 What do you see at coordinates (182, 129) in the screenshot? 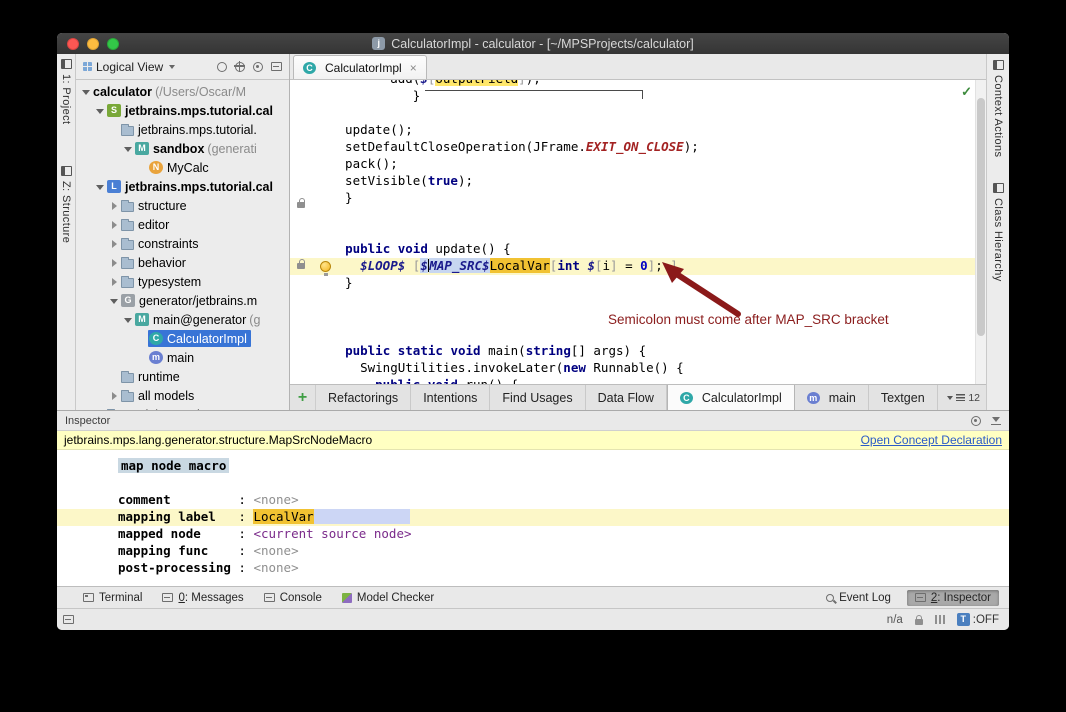
I see `tree-row-jetbrains-mps-tutorial: jetbrains.mps.tutorial.` at bounding box center [182, 129].